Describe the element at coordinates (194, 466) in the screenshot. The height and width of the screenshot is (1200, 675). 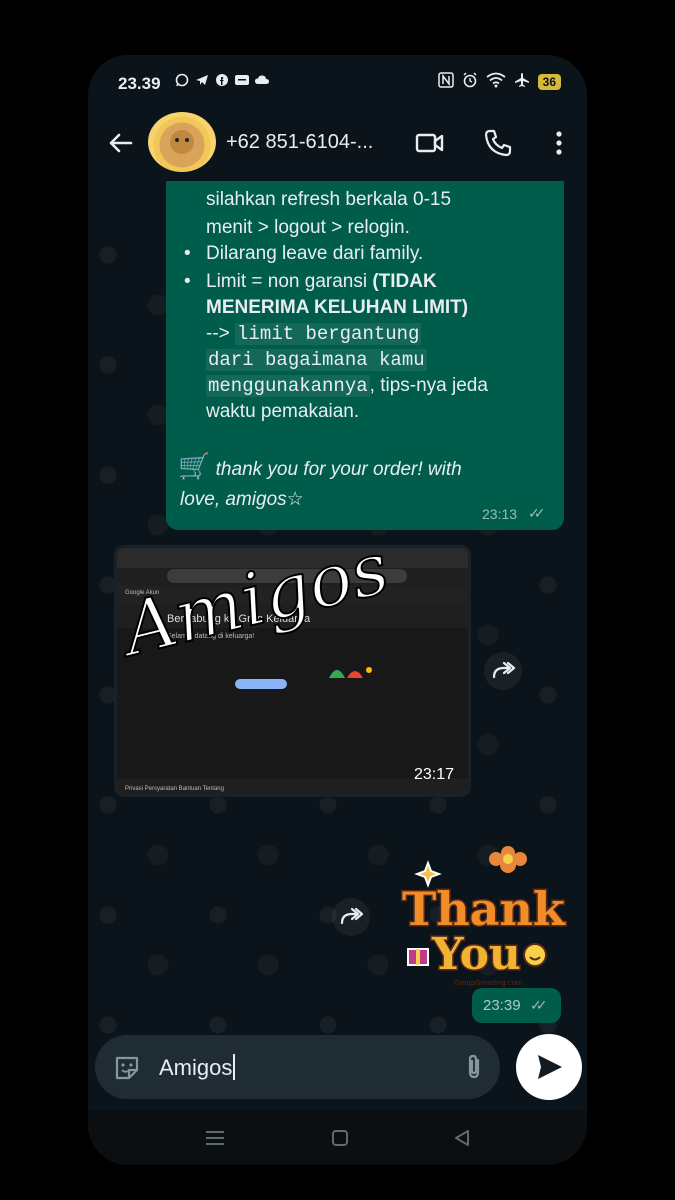
I see `cart-emoji: 🛒` at that location.